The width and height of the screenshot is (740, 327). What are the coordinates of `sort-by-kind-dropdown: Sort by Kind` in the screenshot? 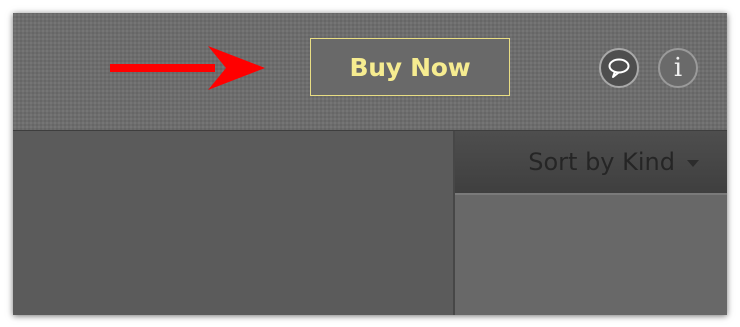 It's located at (591, 163).